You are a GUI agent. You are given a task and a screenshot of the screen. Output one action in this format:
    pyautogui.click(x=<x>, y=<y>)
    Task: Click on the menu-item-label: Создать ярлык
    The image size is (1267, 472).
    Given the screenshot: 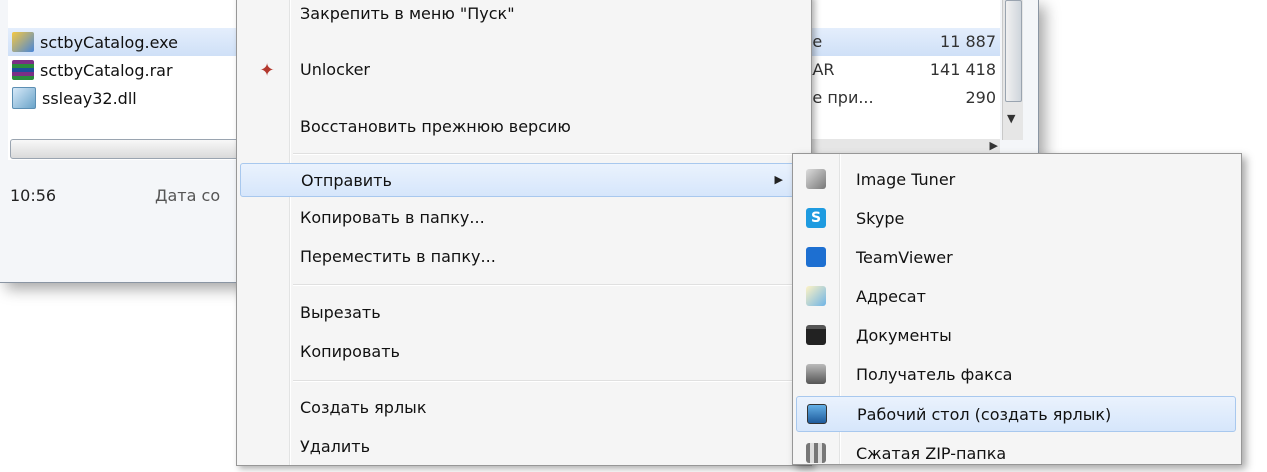 What is the action you would take?
    pyautogui.click(x=363, y=407)
    